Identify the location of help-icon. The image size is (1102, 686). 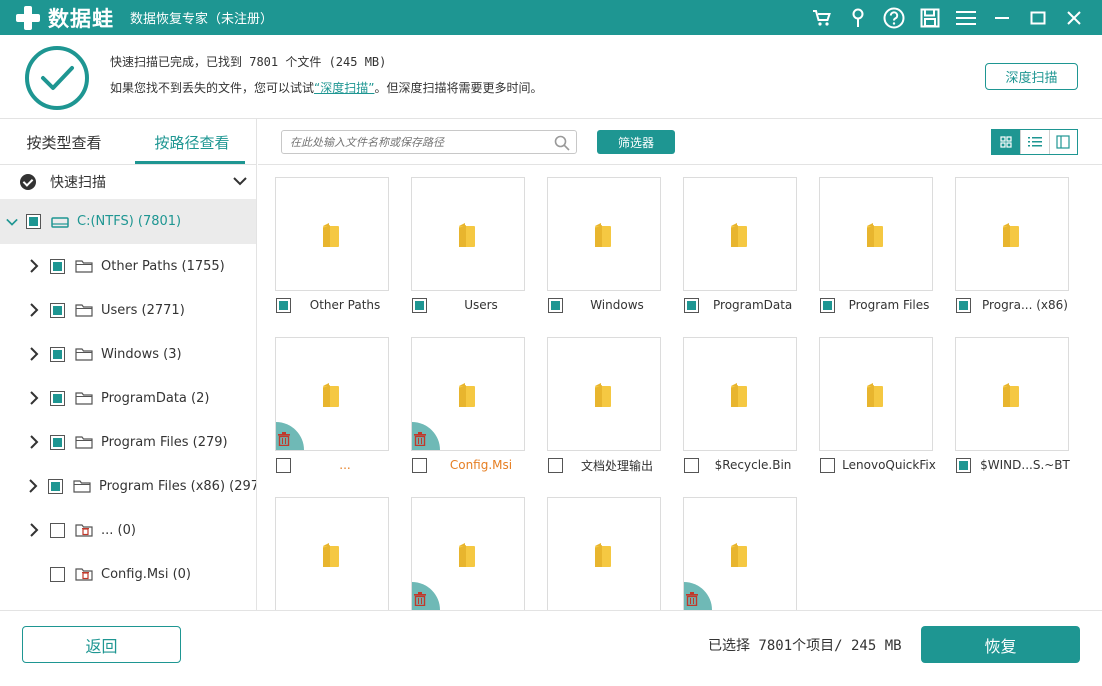
(894, 17).